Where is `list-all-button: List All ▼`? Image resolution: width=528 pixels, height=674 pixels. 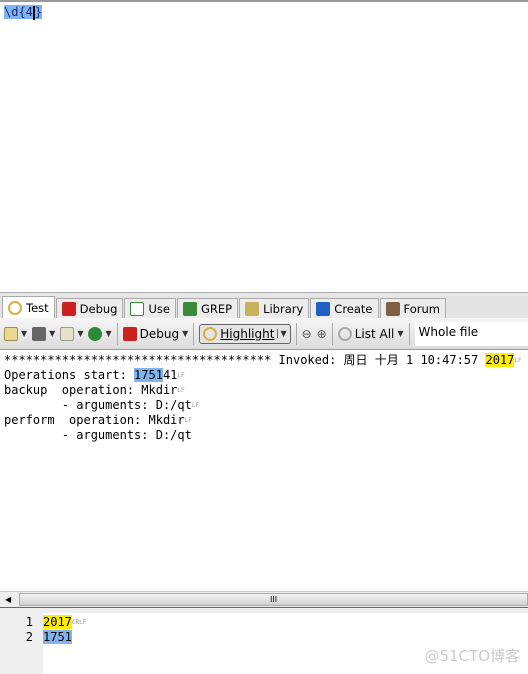
list-all-button: List All ▼ is located at coordinates (370, 333).